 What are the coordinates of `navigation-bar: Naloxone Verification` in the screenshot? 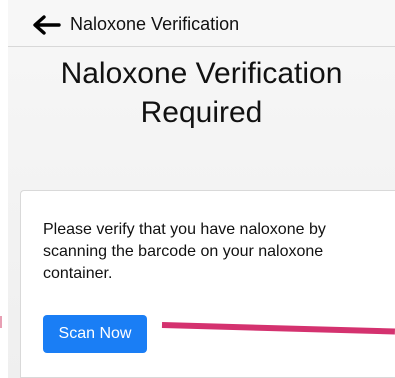 It's located at (201, 23).